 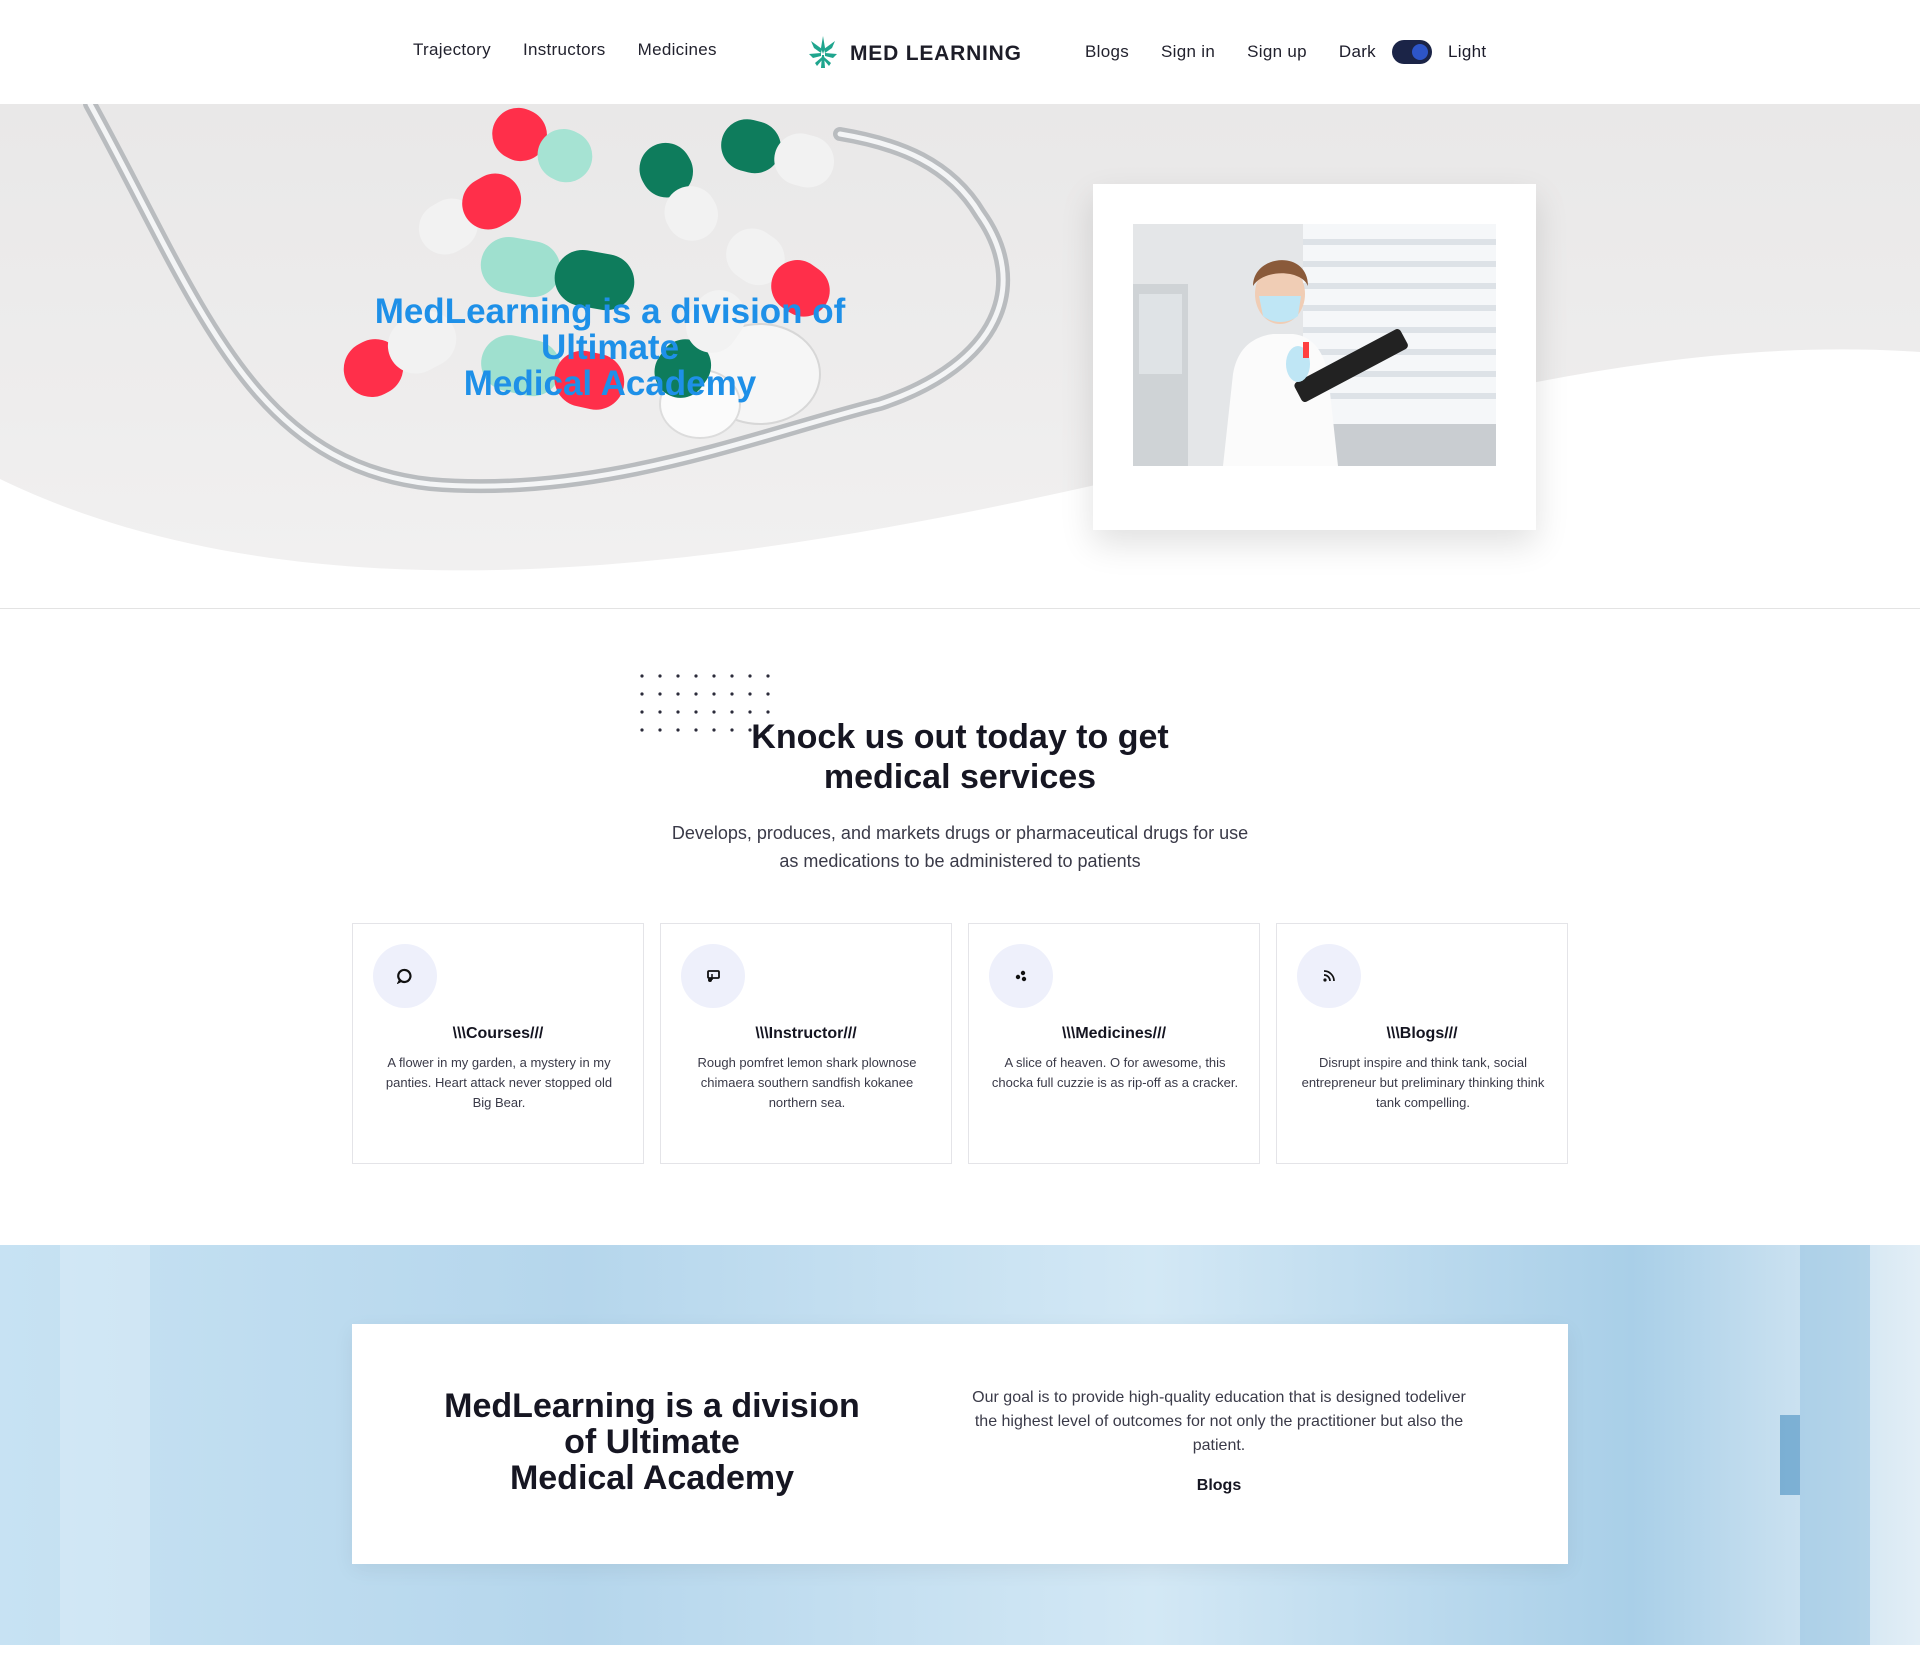 I want to click on service-card-title: \\\Courses///, so click(x=498, y=1033).